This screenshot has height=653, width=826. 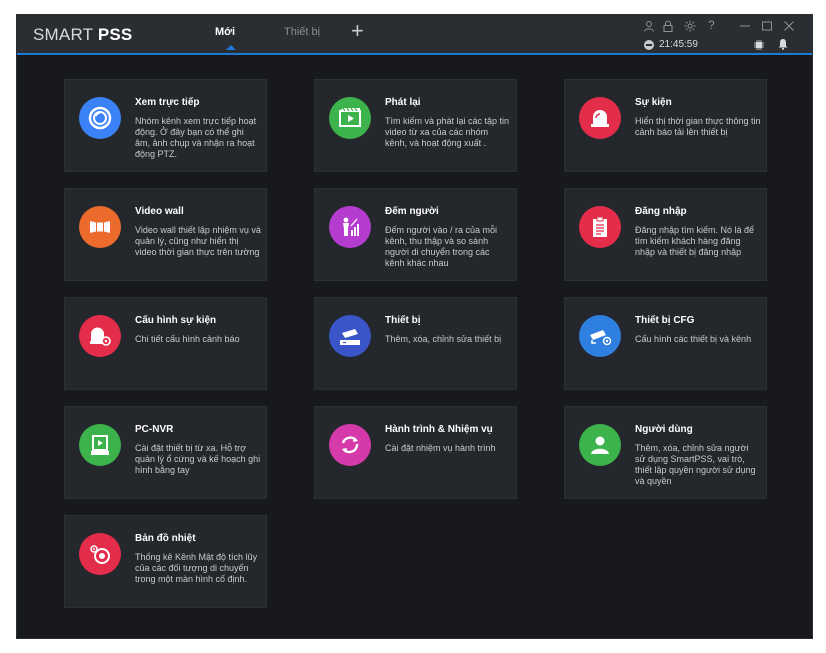 I want to click on heat-map-icon, so click(x=100, y=554).